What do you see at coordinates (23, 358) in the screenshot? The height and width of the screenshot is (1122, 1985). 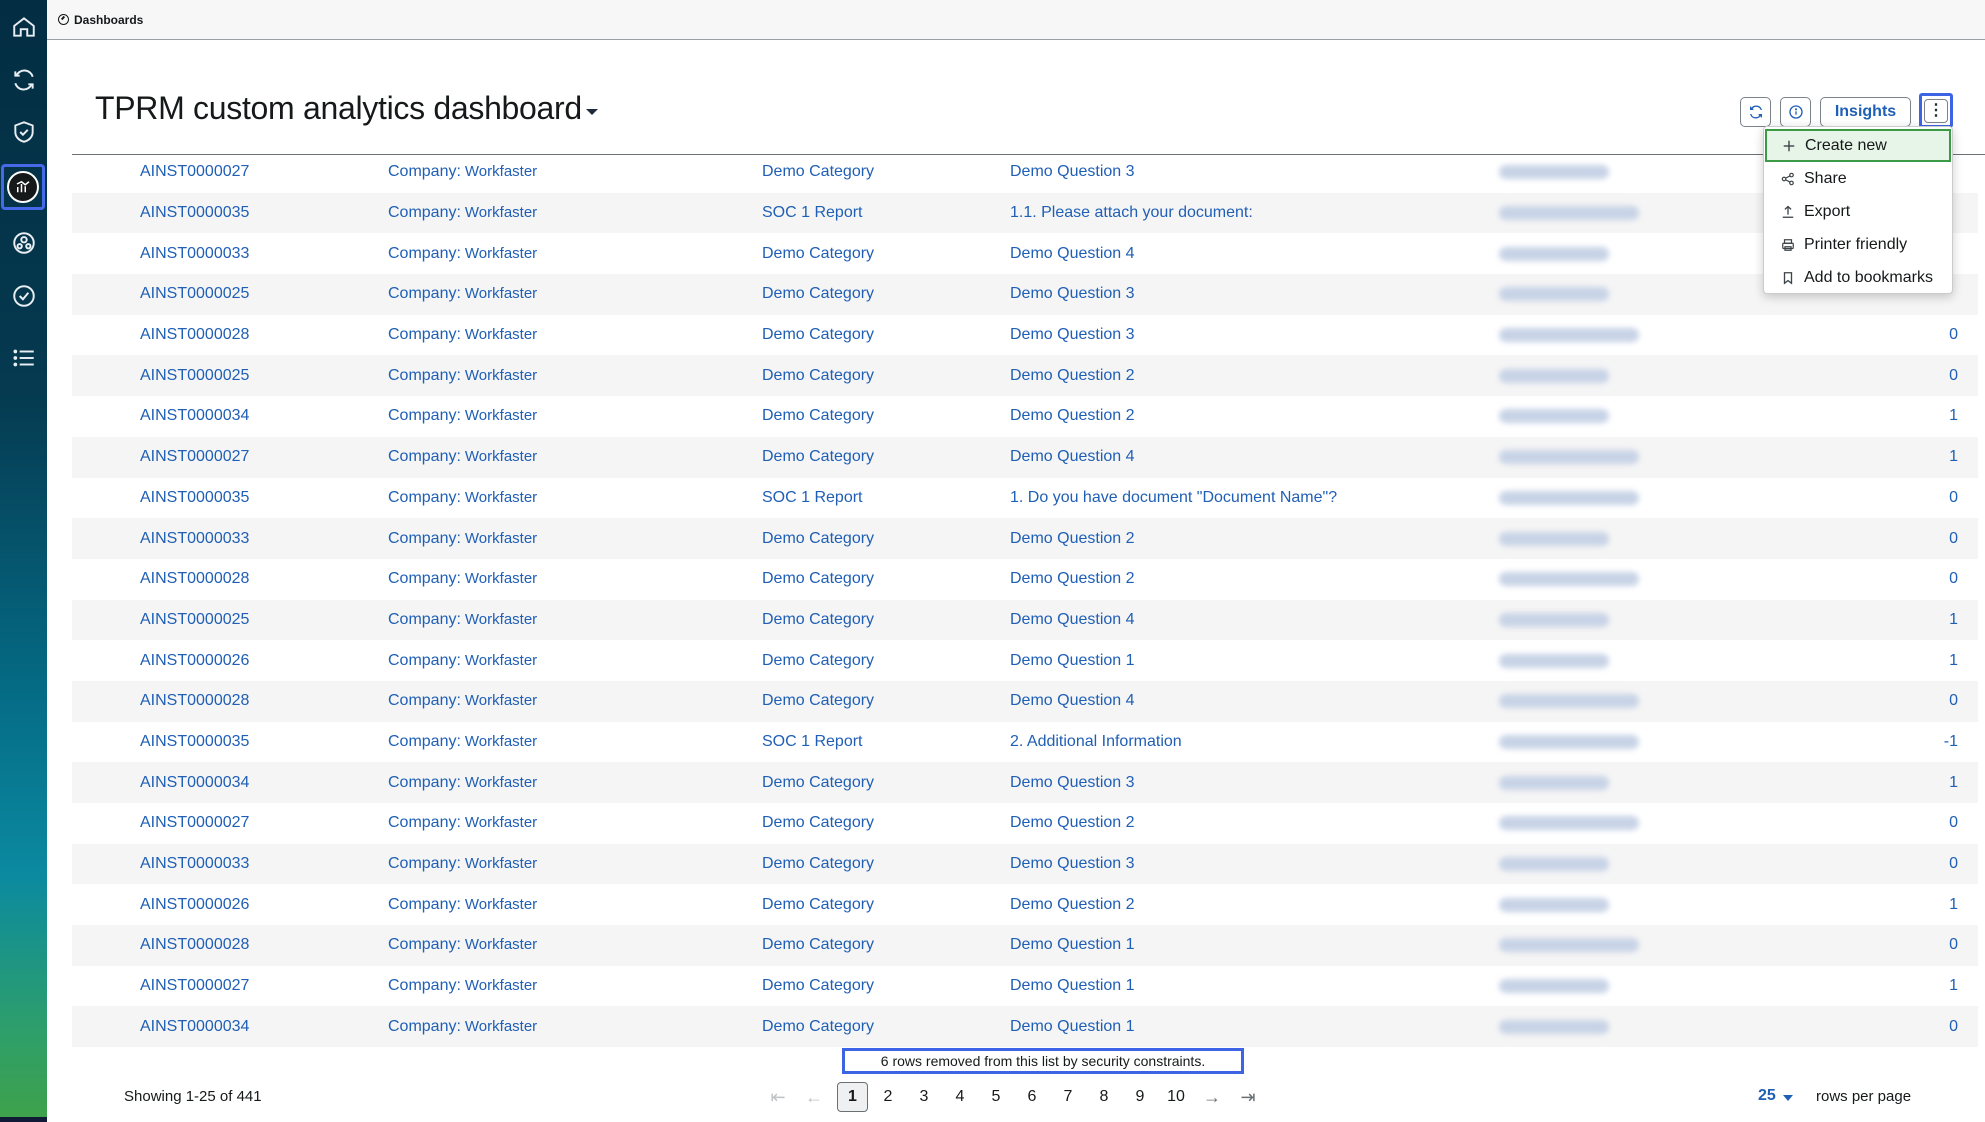 I see `list-menu-icon` at bounding box center [23, 358].